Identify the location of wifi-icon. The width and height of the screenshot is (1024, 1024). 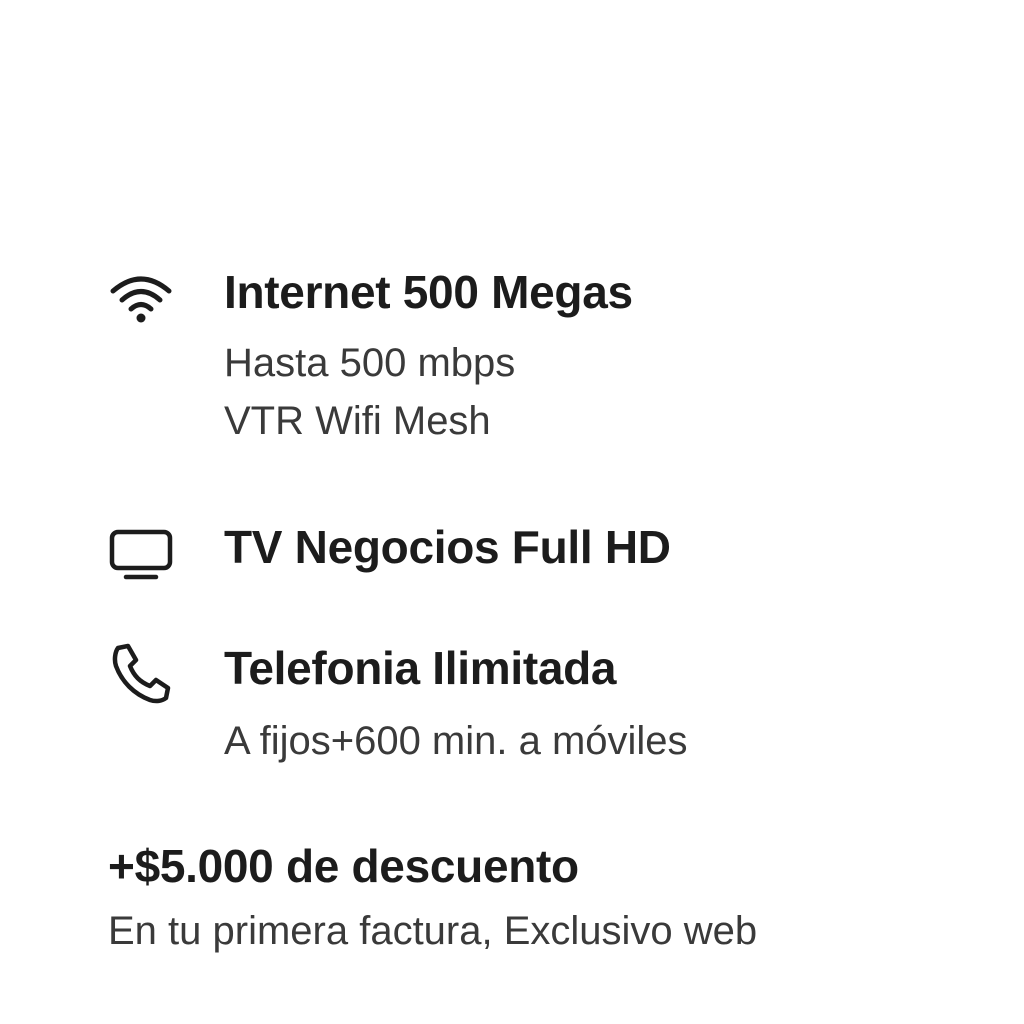
(141, 297).